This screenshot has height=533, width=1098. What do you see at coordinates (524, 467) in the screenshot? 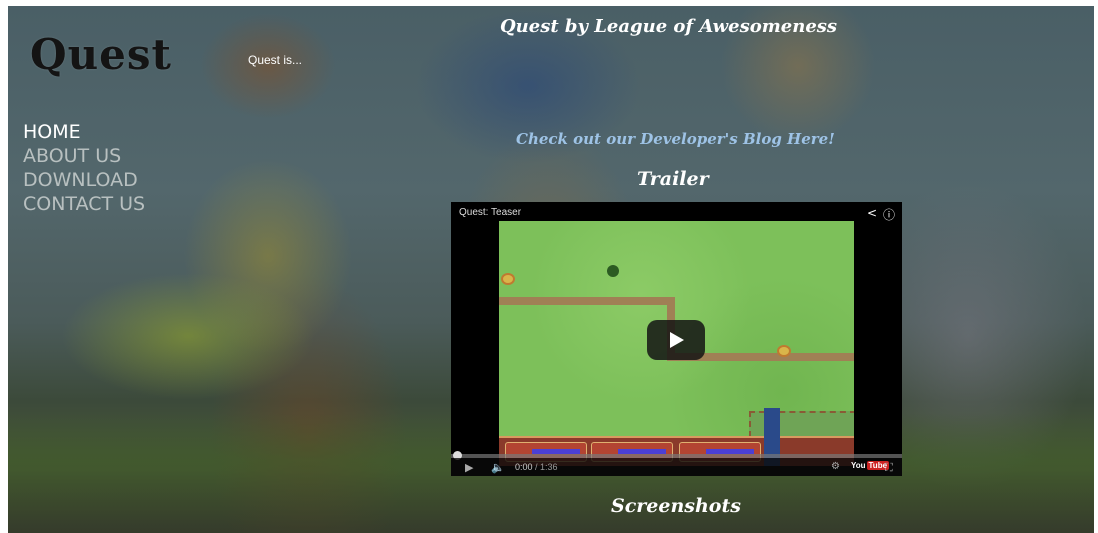
I see `current-time: 0:00` at bounding box center [524, 467].